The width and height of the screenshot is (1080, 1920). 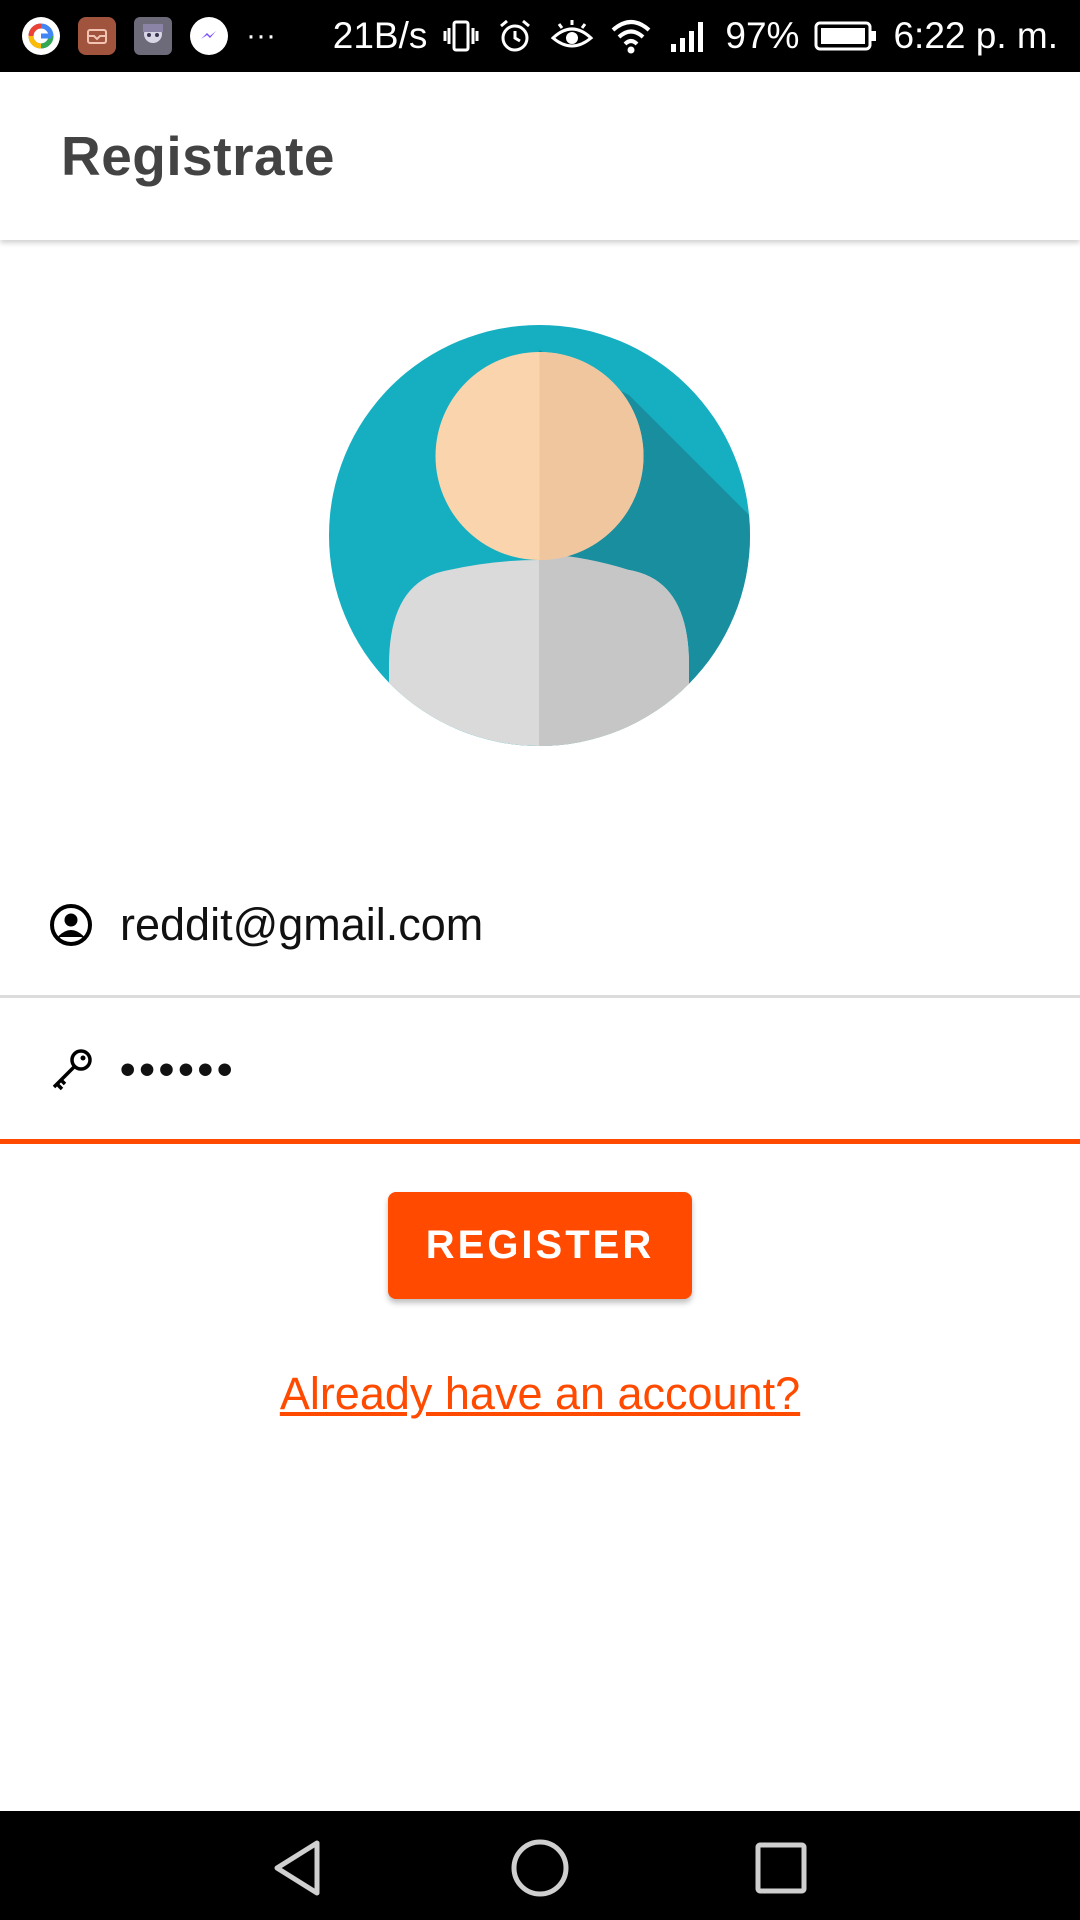 I want to click on email-field: reddit@gmail.com, so click(x=540, y=926).